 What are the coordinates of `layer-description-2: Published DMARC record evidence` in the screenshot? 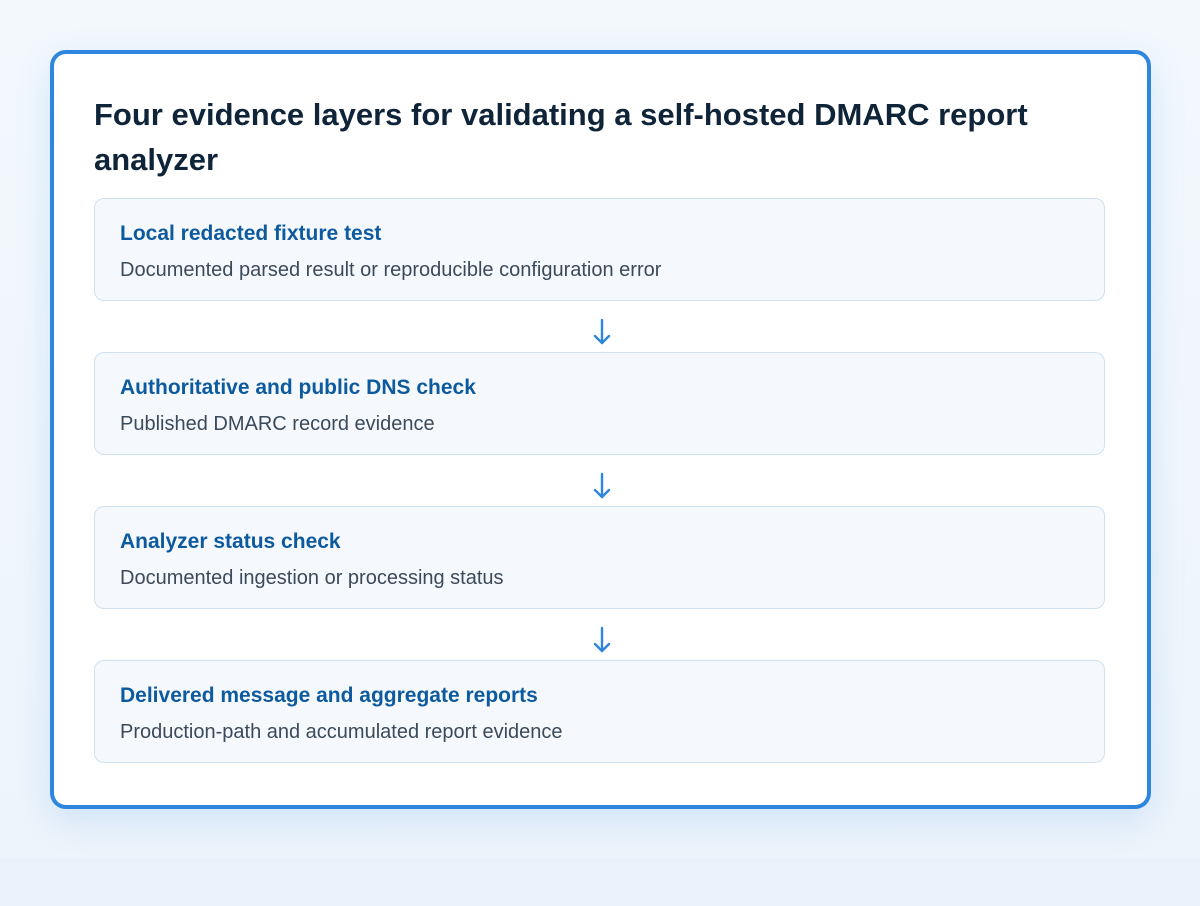 It's located at (277, 424).